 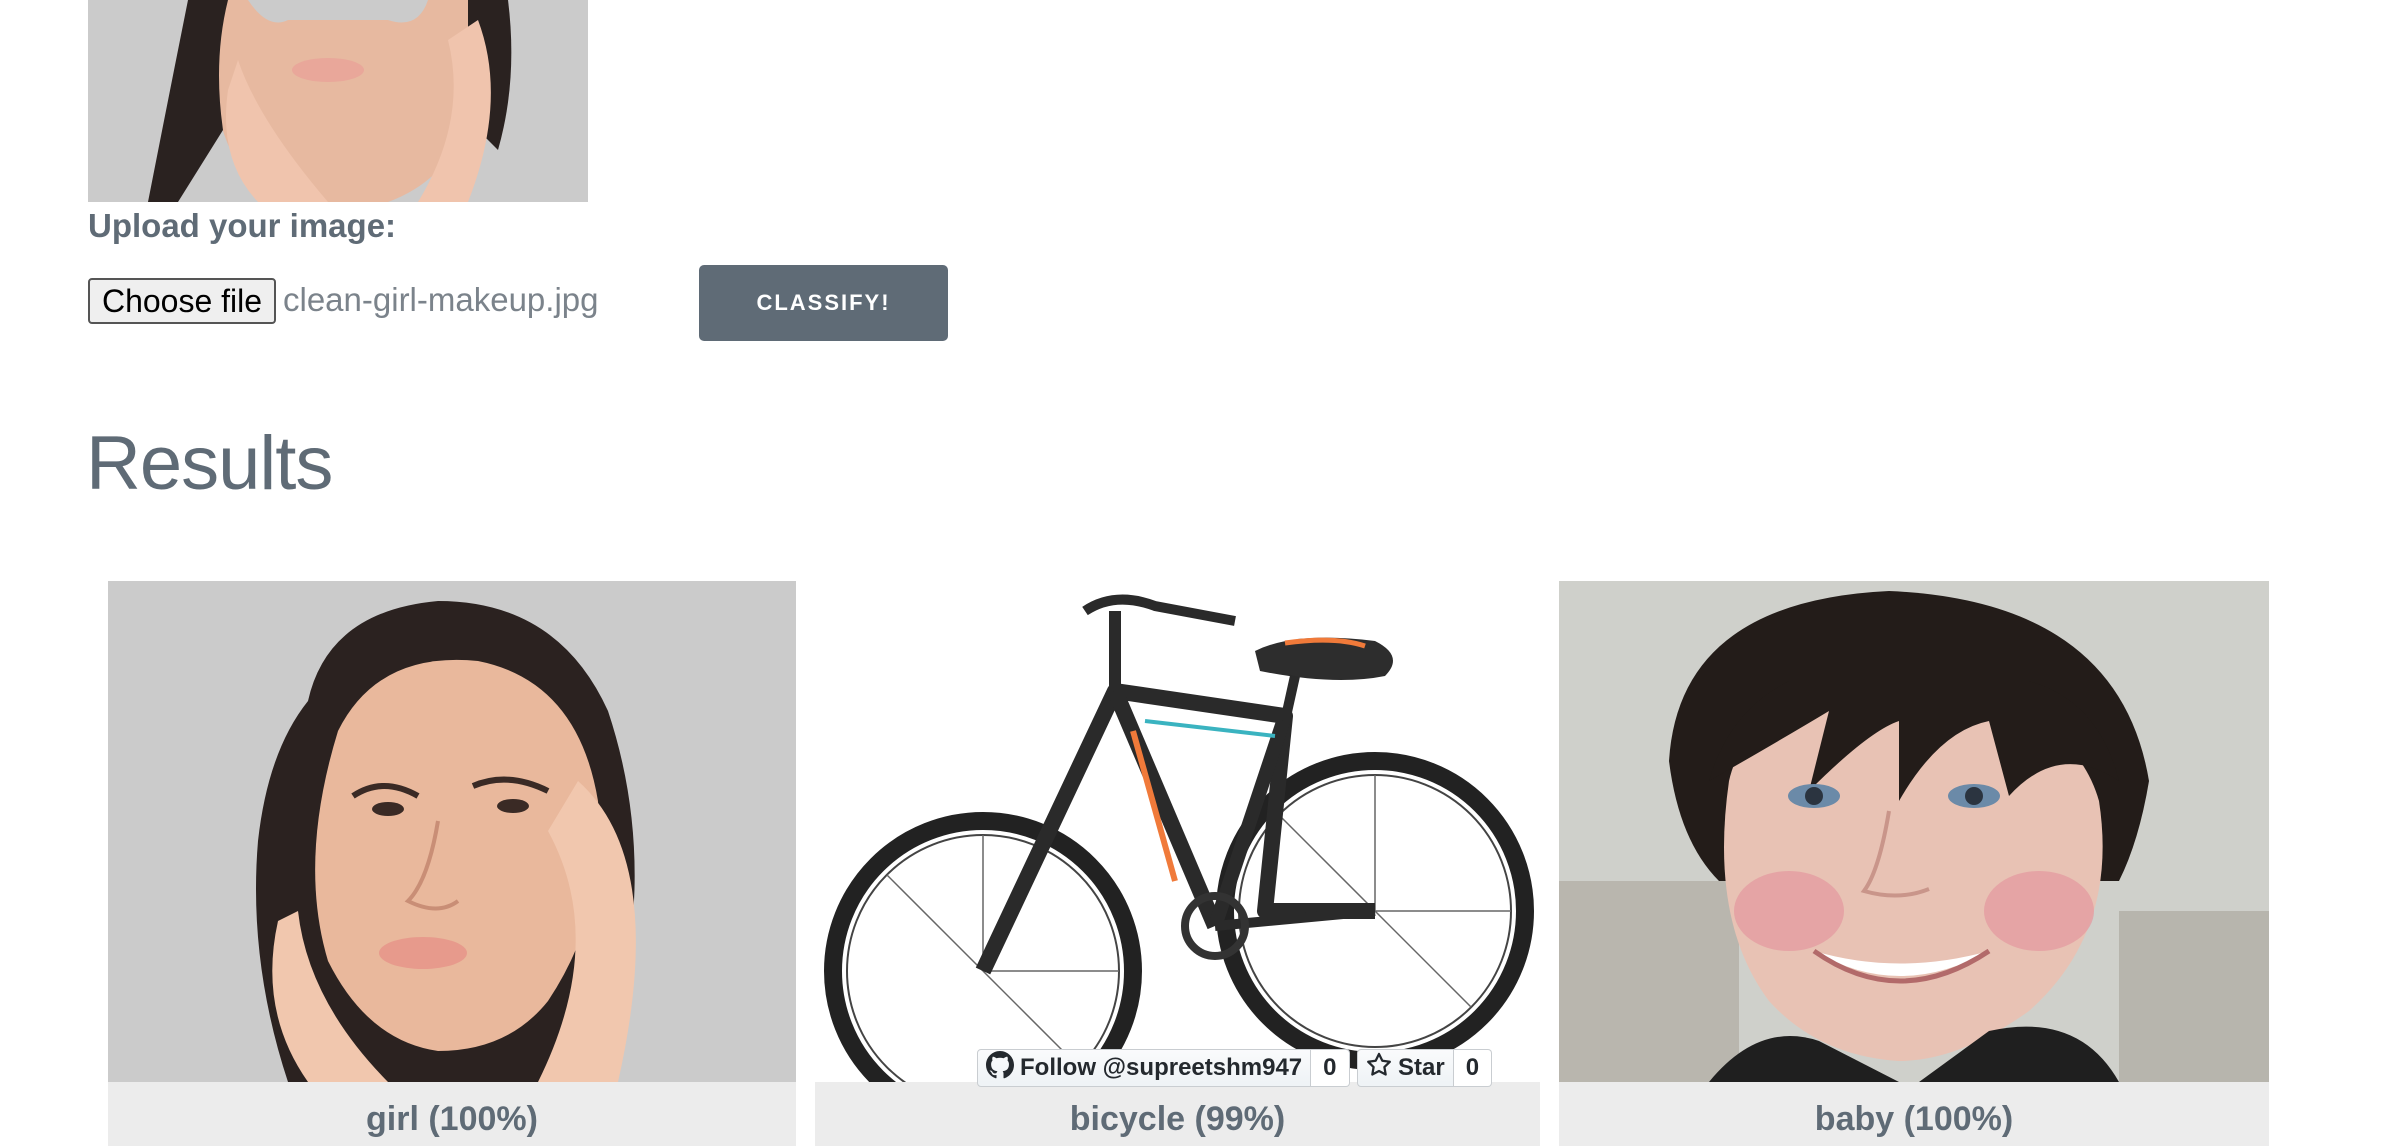 I want to click on star-icon, so click(x=1379, y=1068).